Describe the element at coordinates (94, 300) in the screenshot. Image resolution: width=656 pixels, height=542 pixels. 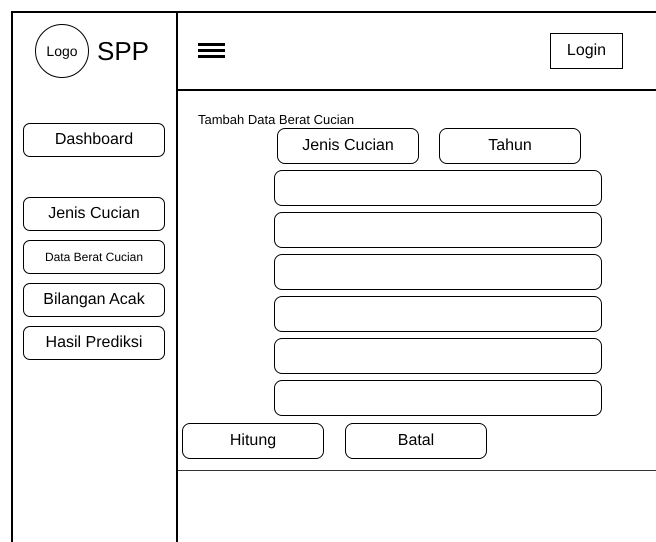
I see `sidebar-item: Bilangan Acak` at that location.